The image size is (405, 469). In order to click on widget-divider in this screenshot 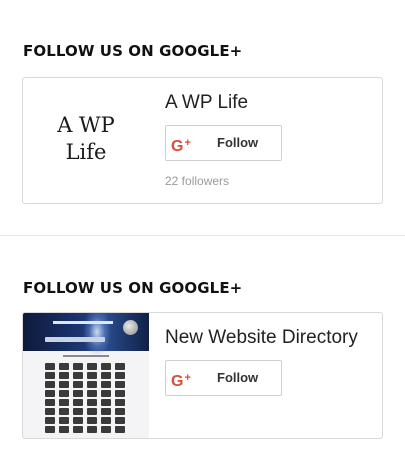, I will do `click(202, 235)`.